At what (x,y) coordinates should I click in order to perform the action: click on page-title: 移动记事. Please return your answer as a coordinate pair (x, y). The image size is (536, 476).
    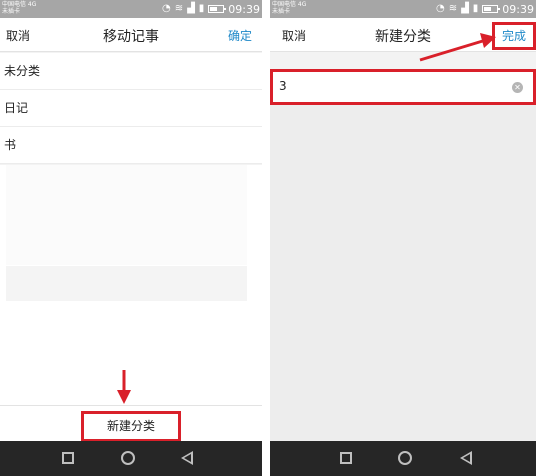
    Looking at the image, I should click on (131, 37).